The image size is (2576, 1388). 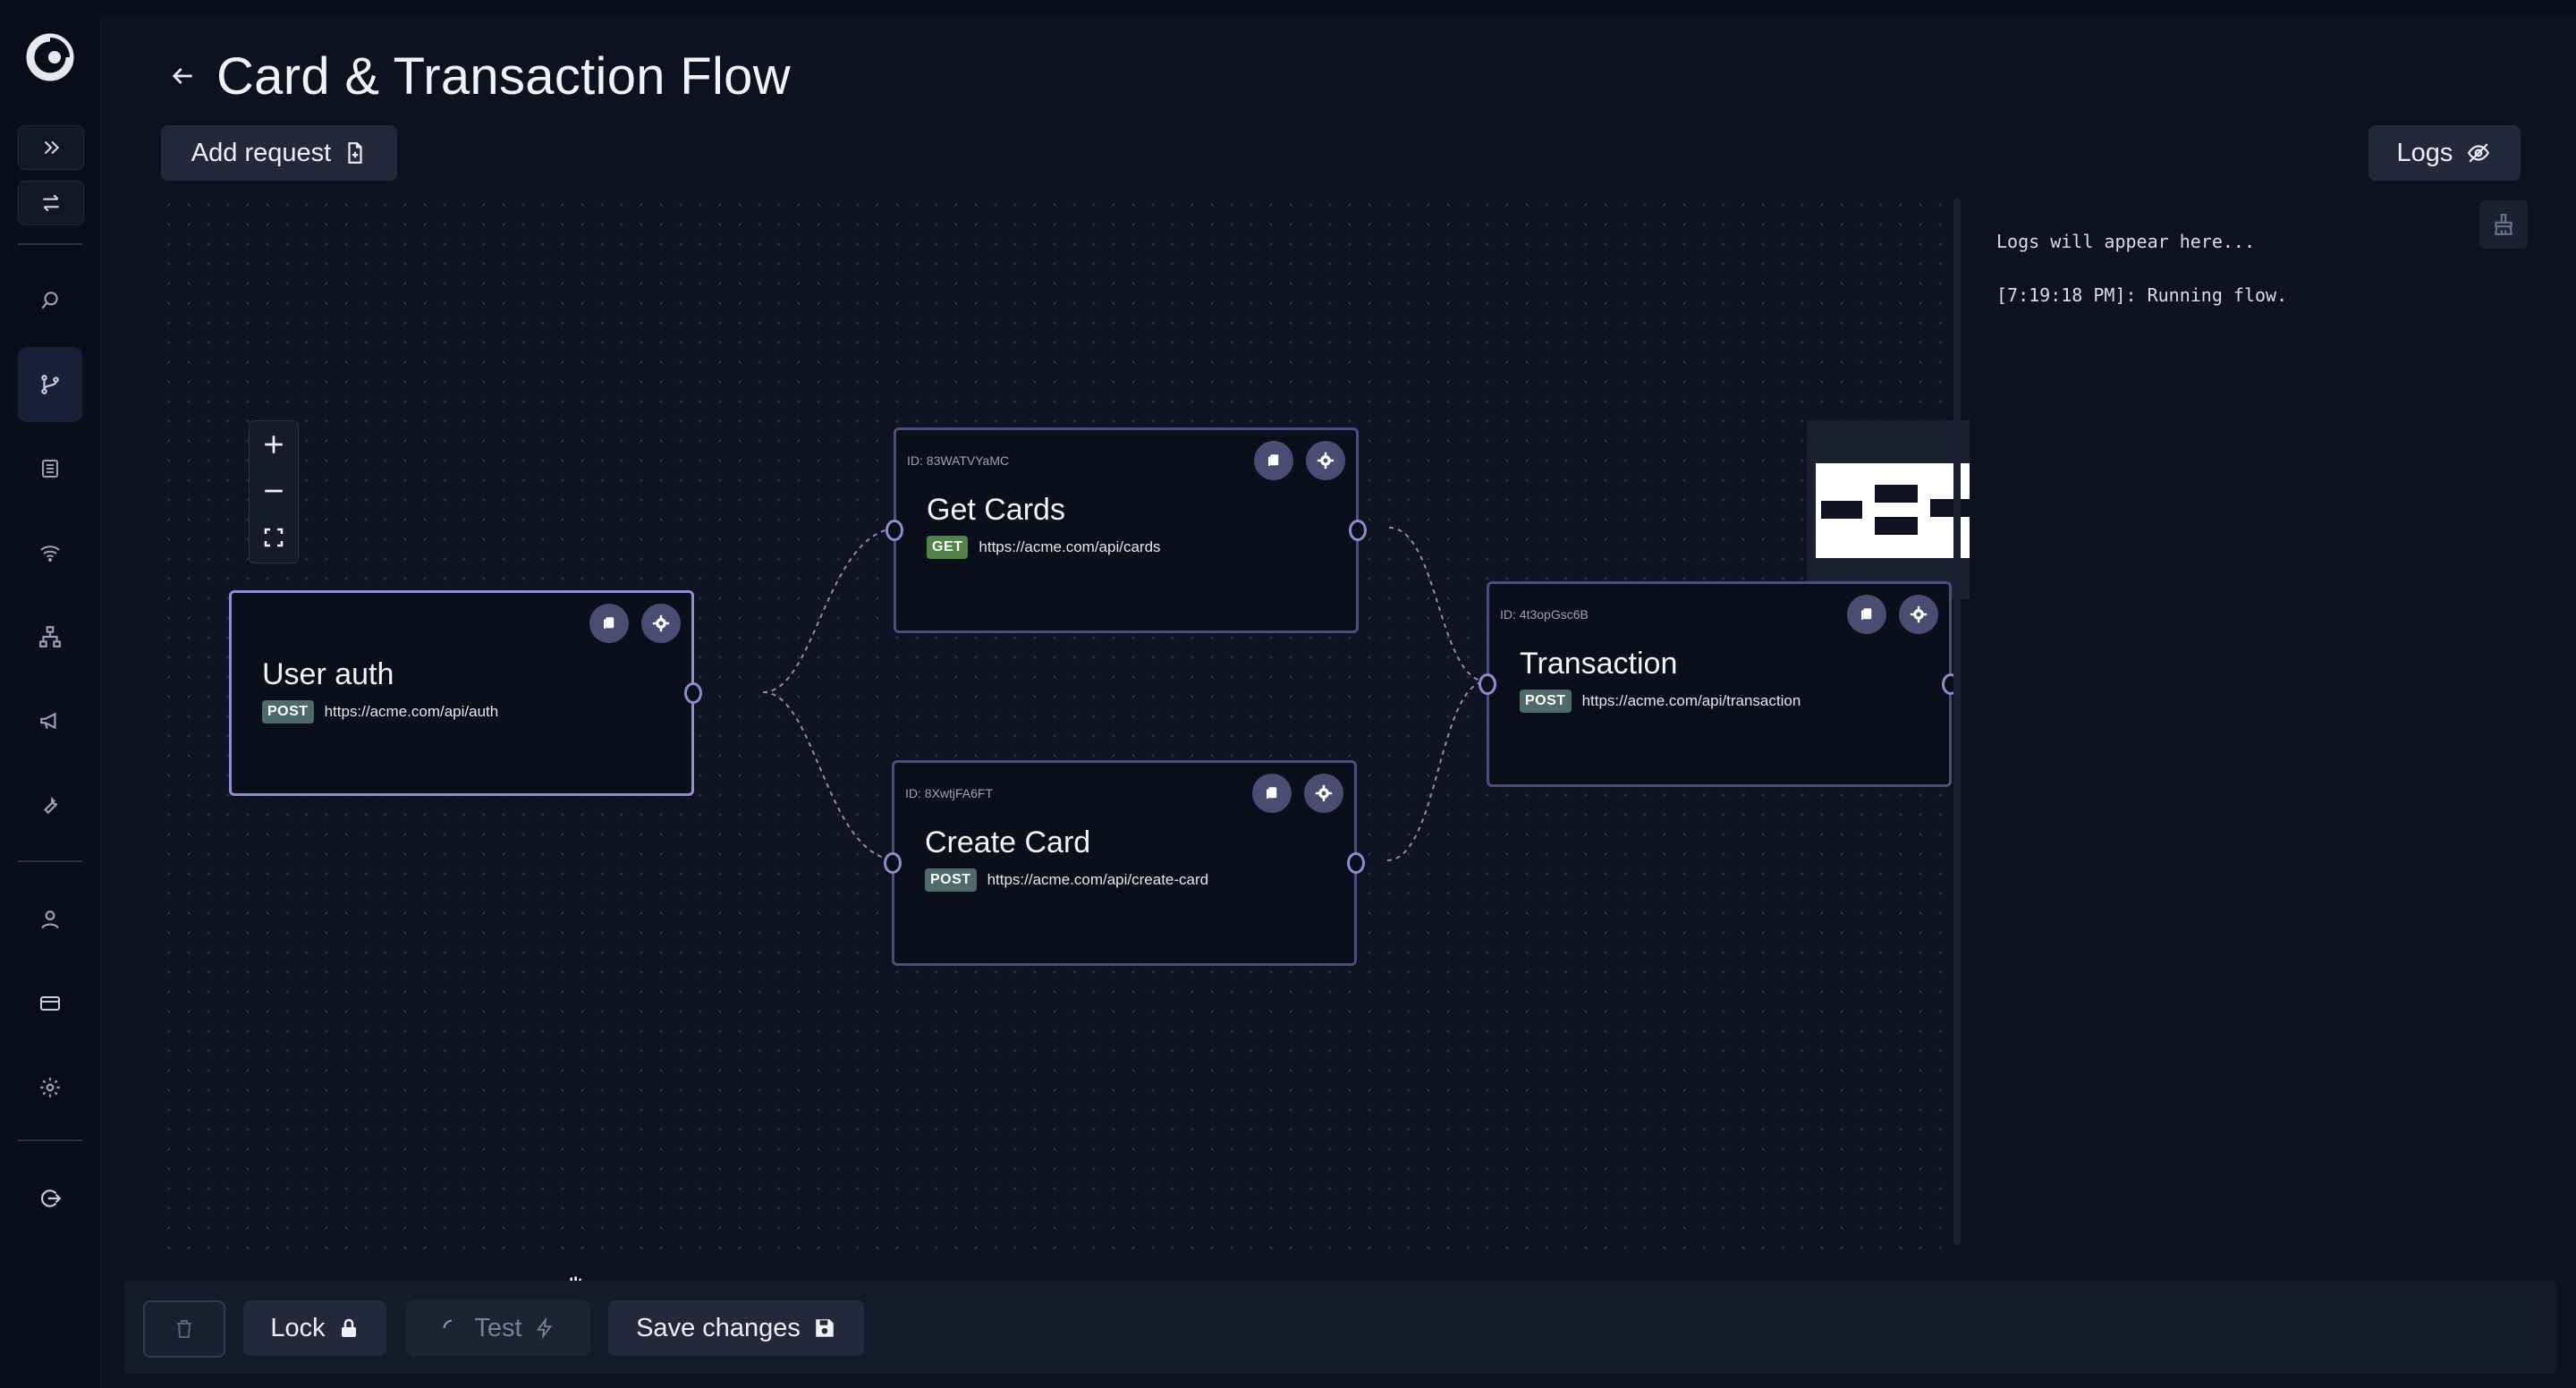 I want to click on file-plus-icon, so click(x=355, y=153).